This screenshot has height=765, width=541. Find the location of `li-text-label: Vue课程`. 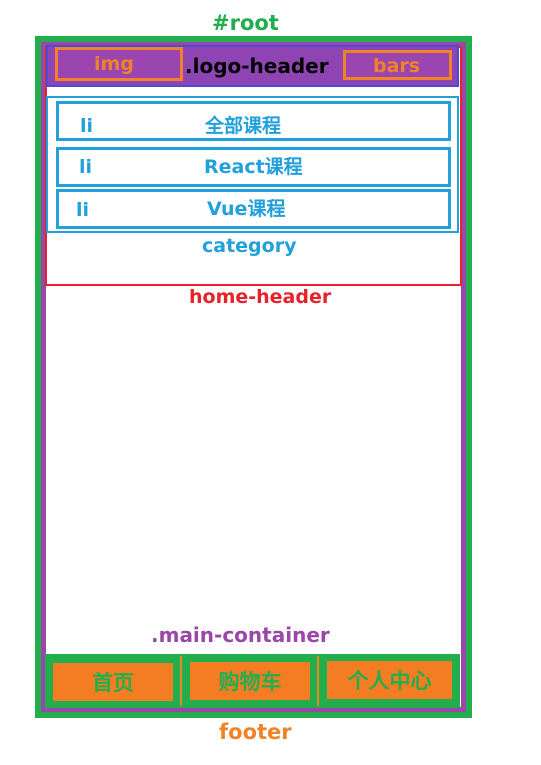

li-text-label: Vue课程 is located at coordinates (246, 209).